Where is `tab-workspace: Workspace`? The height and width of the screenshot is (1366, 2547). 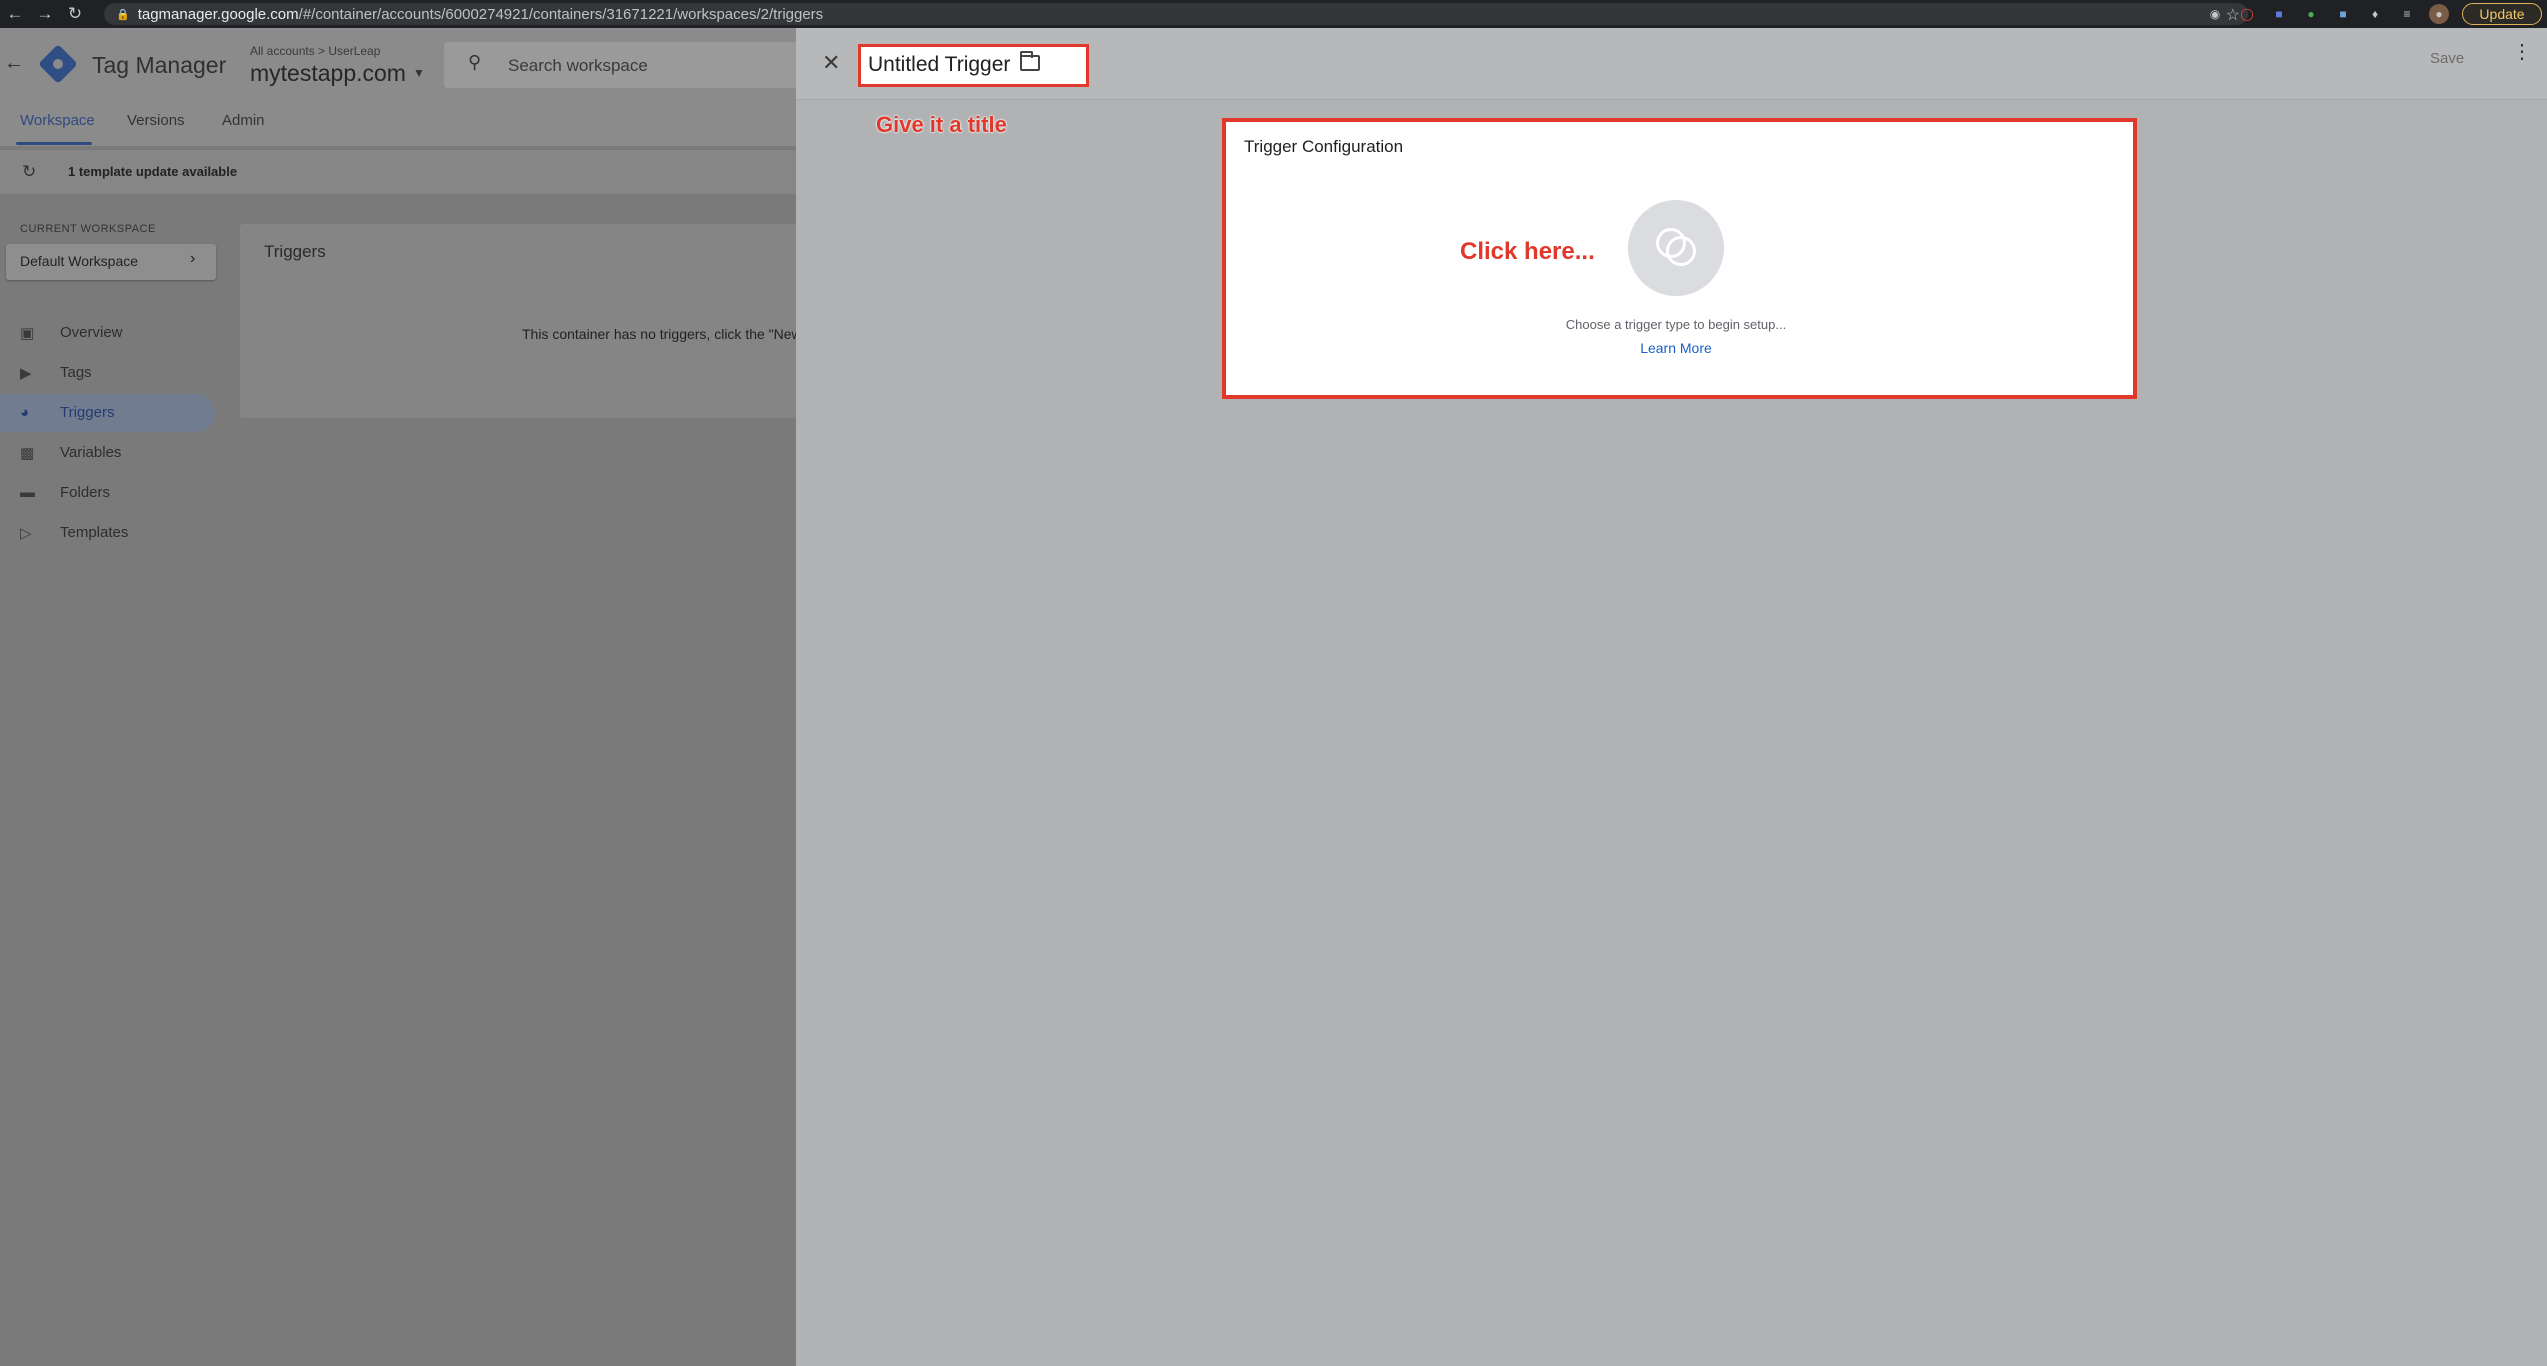 tab-workspace: Workspace is located at coordinates (57, 120).